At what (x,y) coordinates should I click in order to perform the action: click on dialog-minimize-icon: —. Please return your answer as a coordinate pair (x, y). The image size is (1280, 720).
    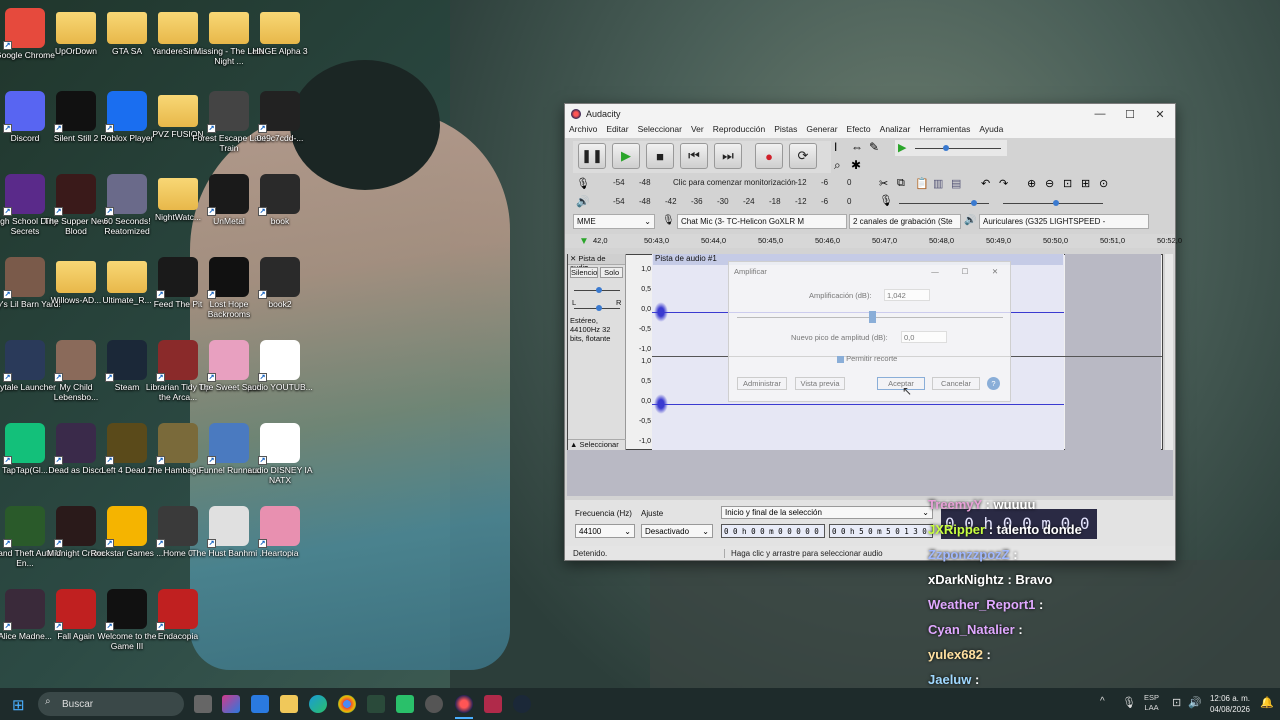
    Looking at the image, I should click on (935, 271).